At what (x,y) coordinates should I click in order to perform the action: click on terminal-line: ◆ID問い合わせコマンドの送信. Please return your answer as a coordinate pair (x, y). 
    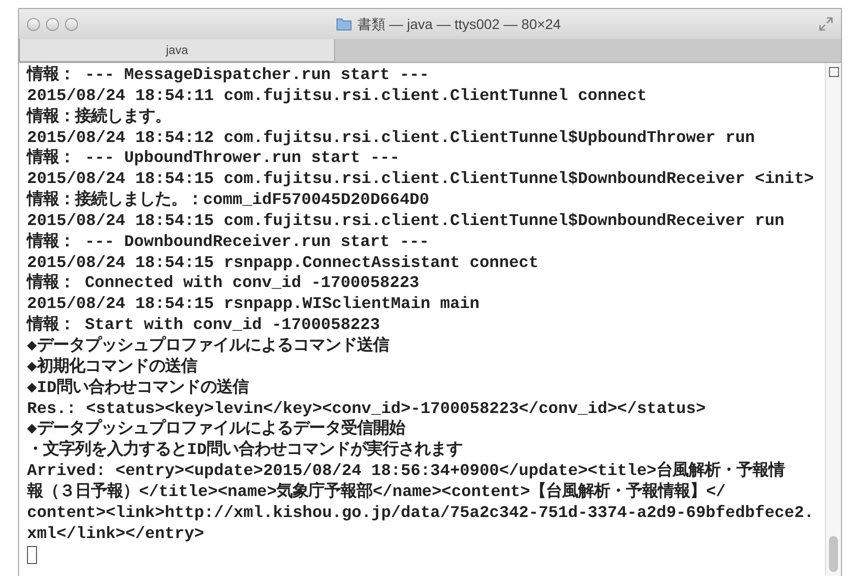
    Looking at the image, I should click on (138, 388).